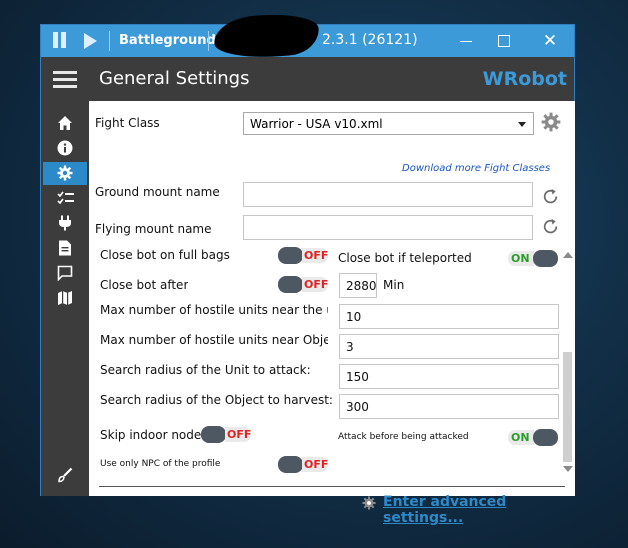 This screenshot has height=548, width=628. I want to click on close-teleported-label: Close bot if teleported, so click(405, 258).